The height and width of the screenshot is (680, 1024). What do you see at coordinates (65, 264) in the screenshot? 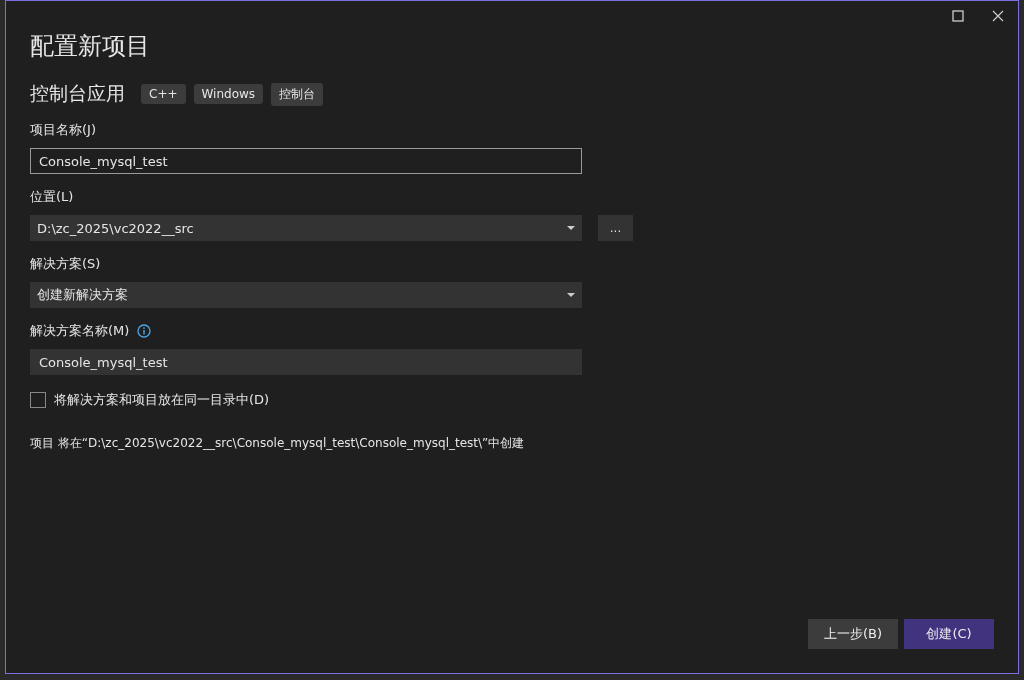
I see `field-label: 解决方案(S)` at bounding box center [65, 264].